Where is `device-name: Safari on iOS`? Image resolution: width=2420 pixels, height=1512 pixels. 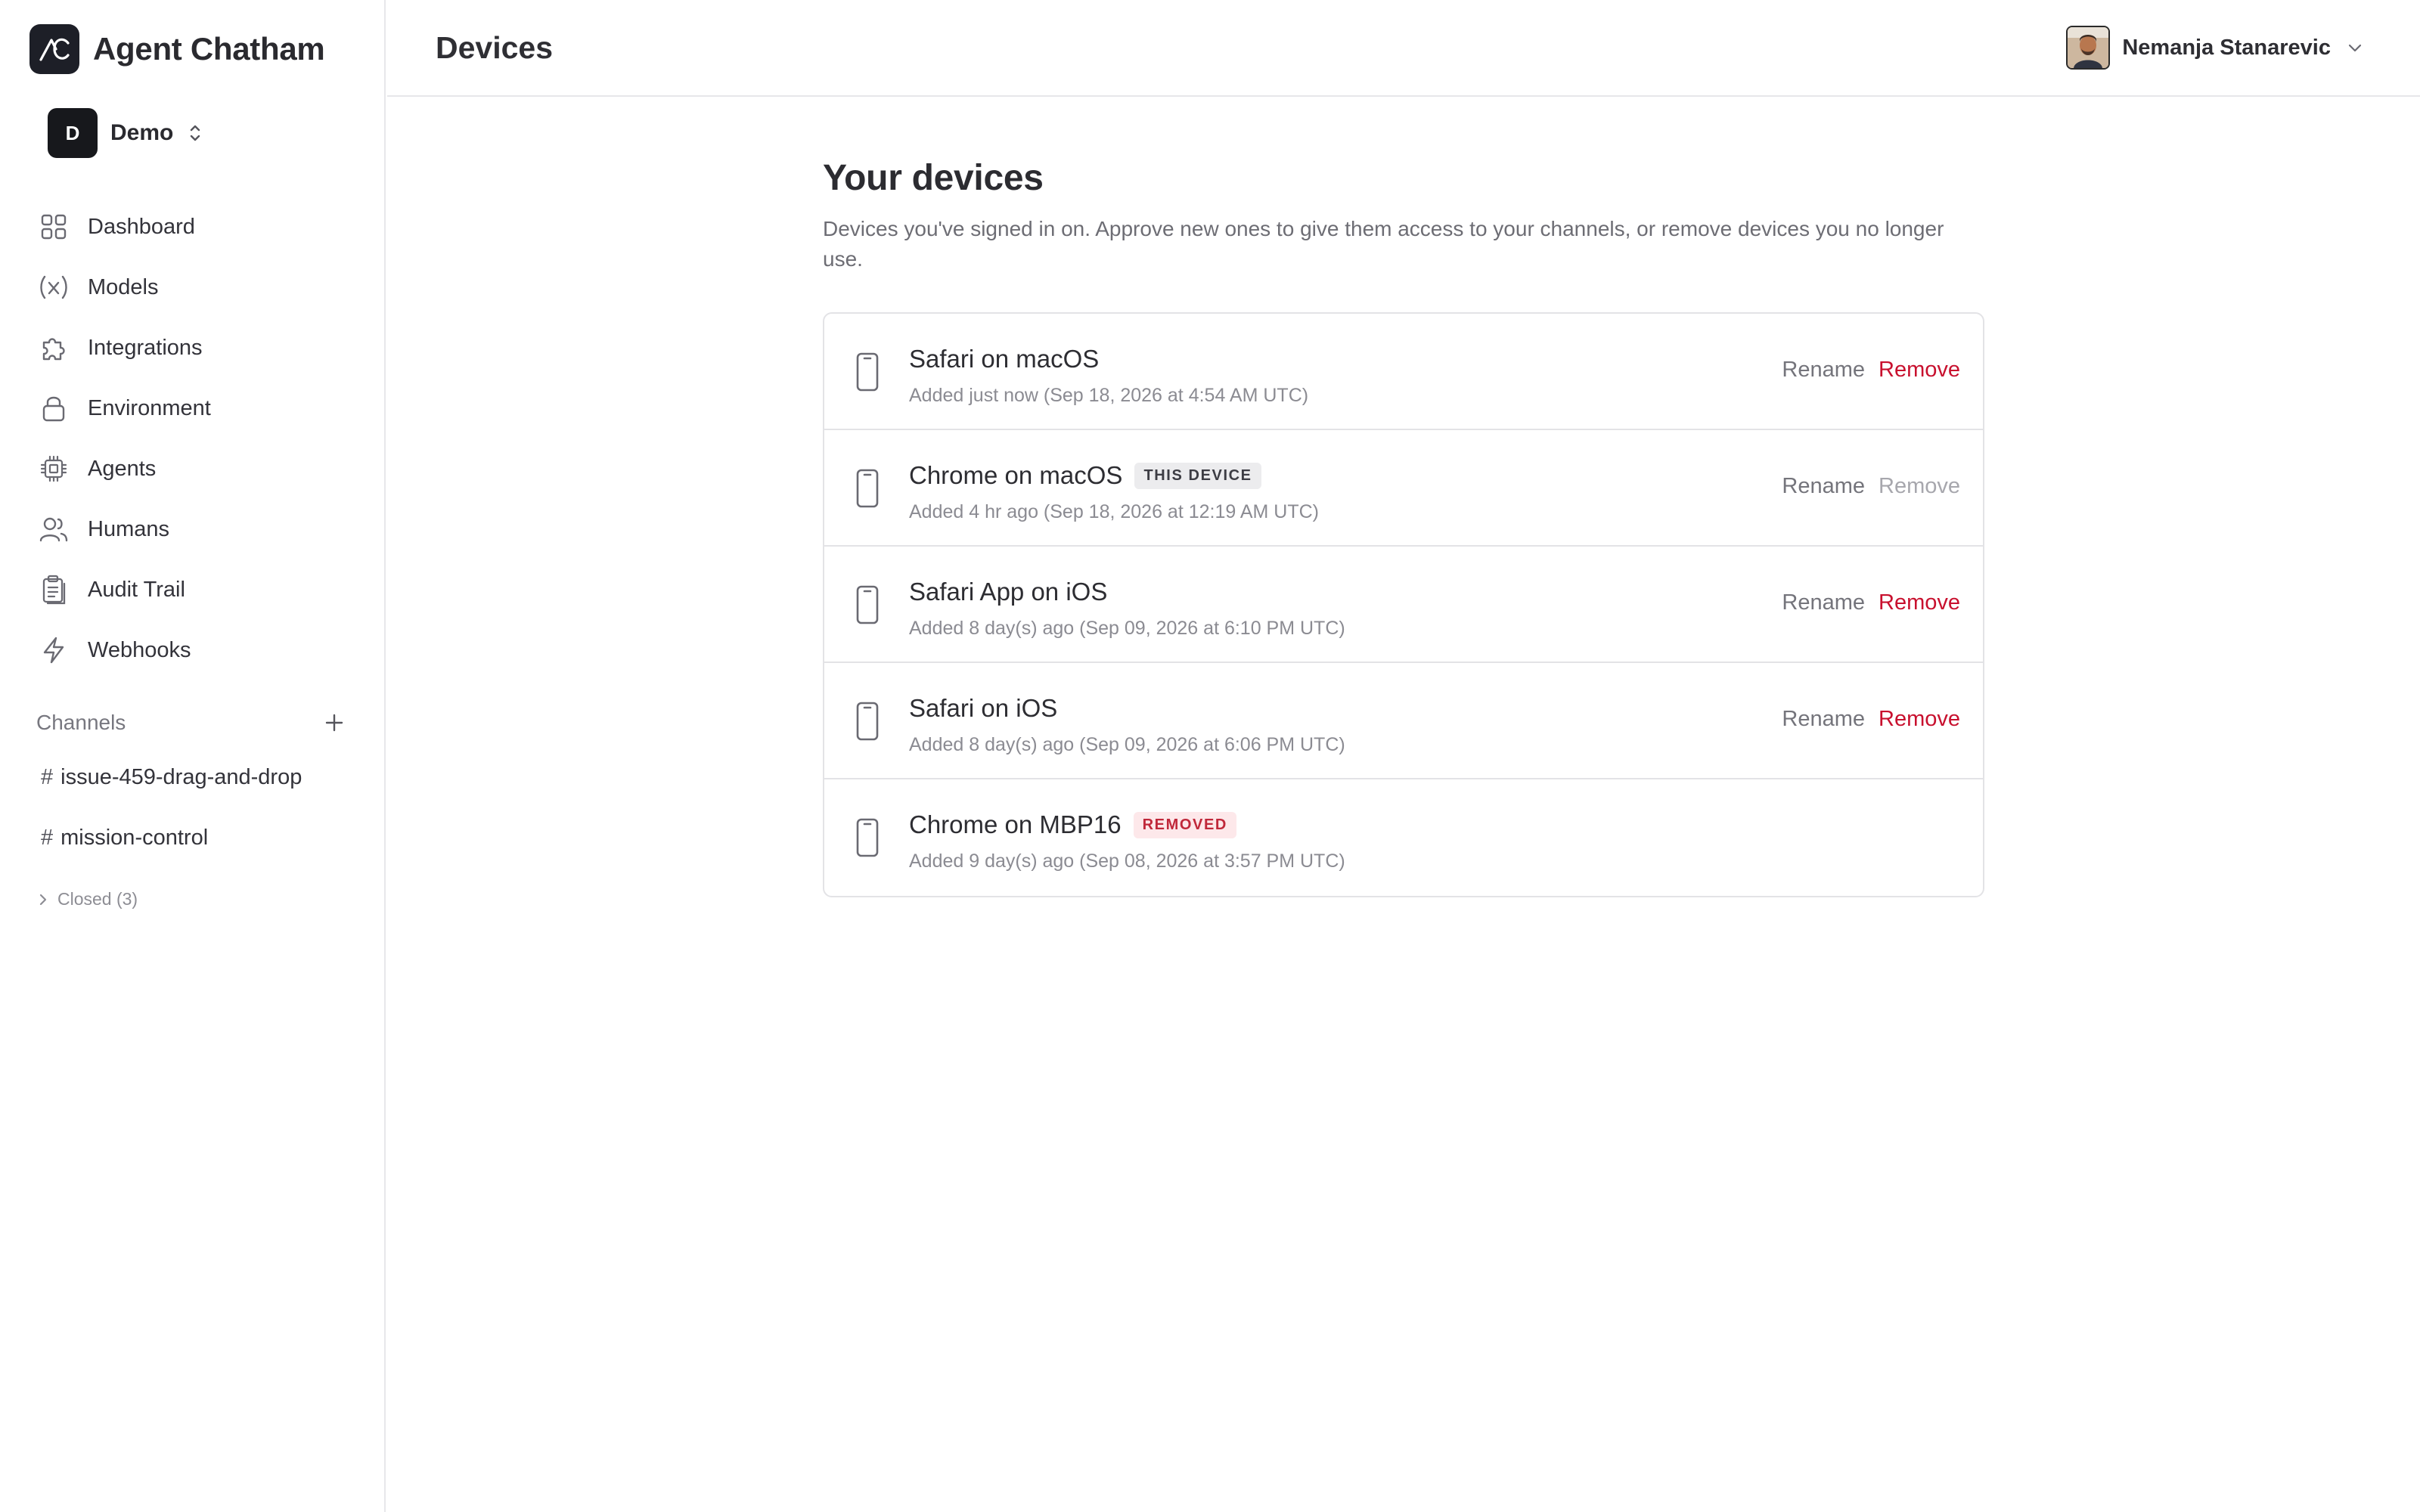 device-name: Safari on iOS is located at coordinates (984, 708).